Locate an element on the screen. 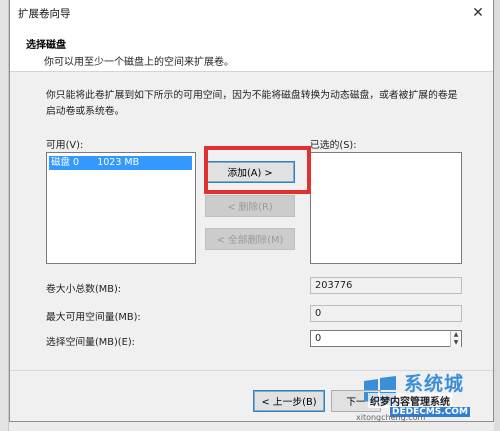 This screenshot has height=431, width=500. max-space-label: 最大可用空间量(MB): is located at coordinates (93, 317).